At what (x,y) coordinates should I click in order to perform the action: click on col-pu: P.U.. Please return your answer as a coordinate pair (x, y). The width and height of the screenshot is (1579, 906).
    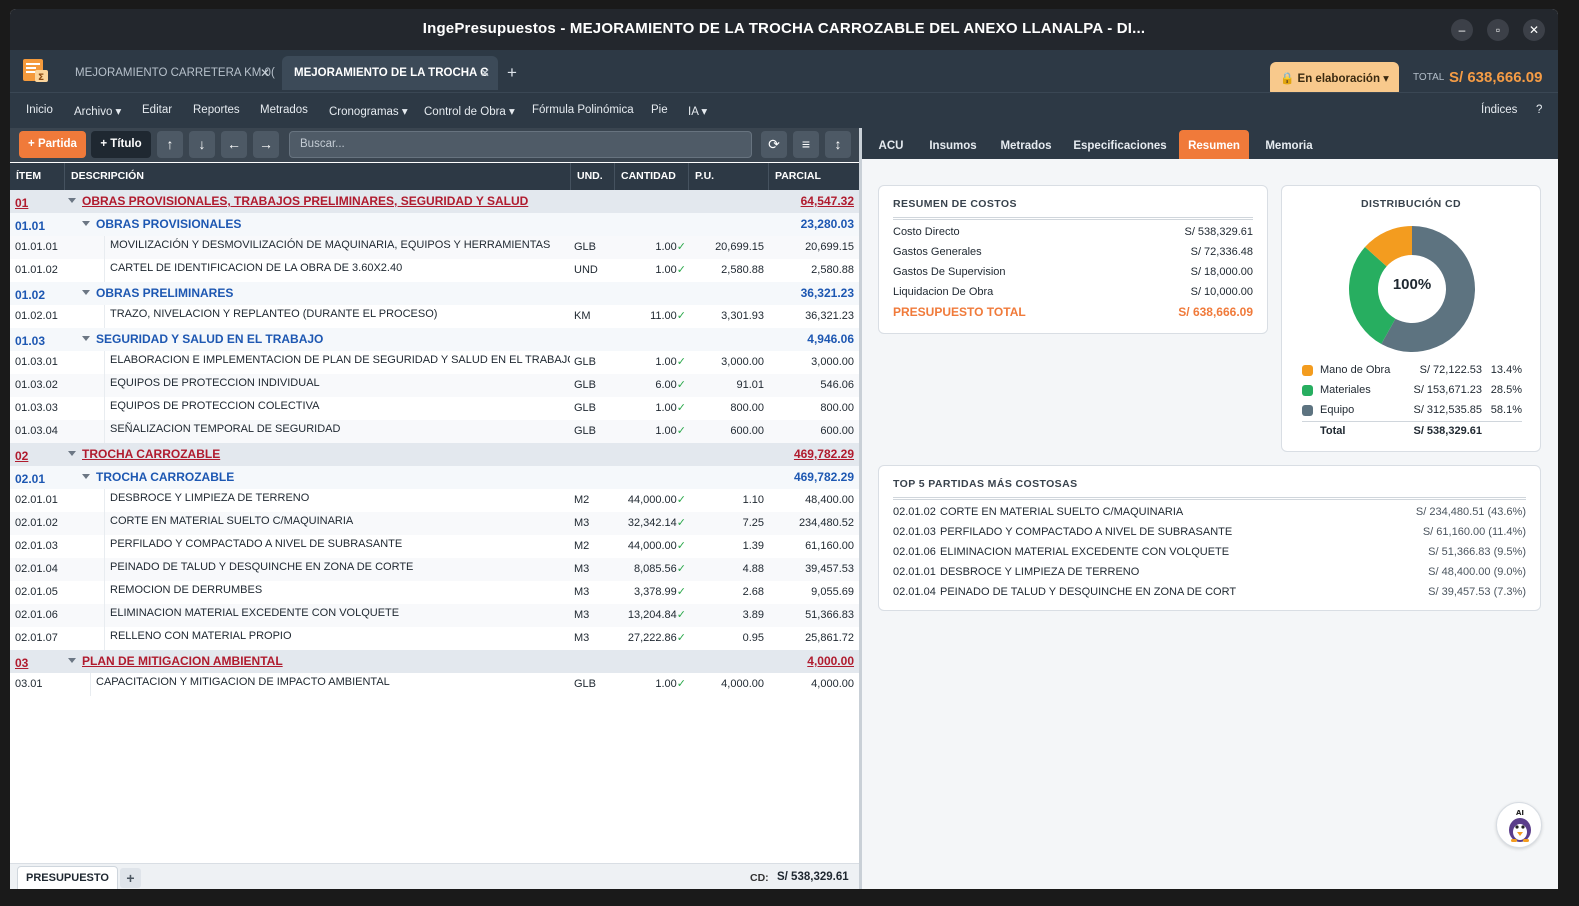
    Looking at the image, I should click on (728, 176).